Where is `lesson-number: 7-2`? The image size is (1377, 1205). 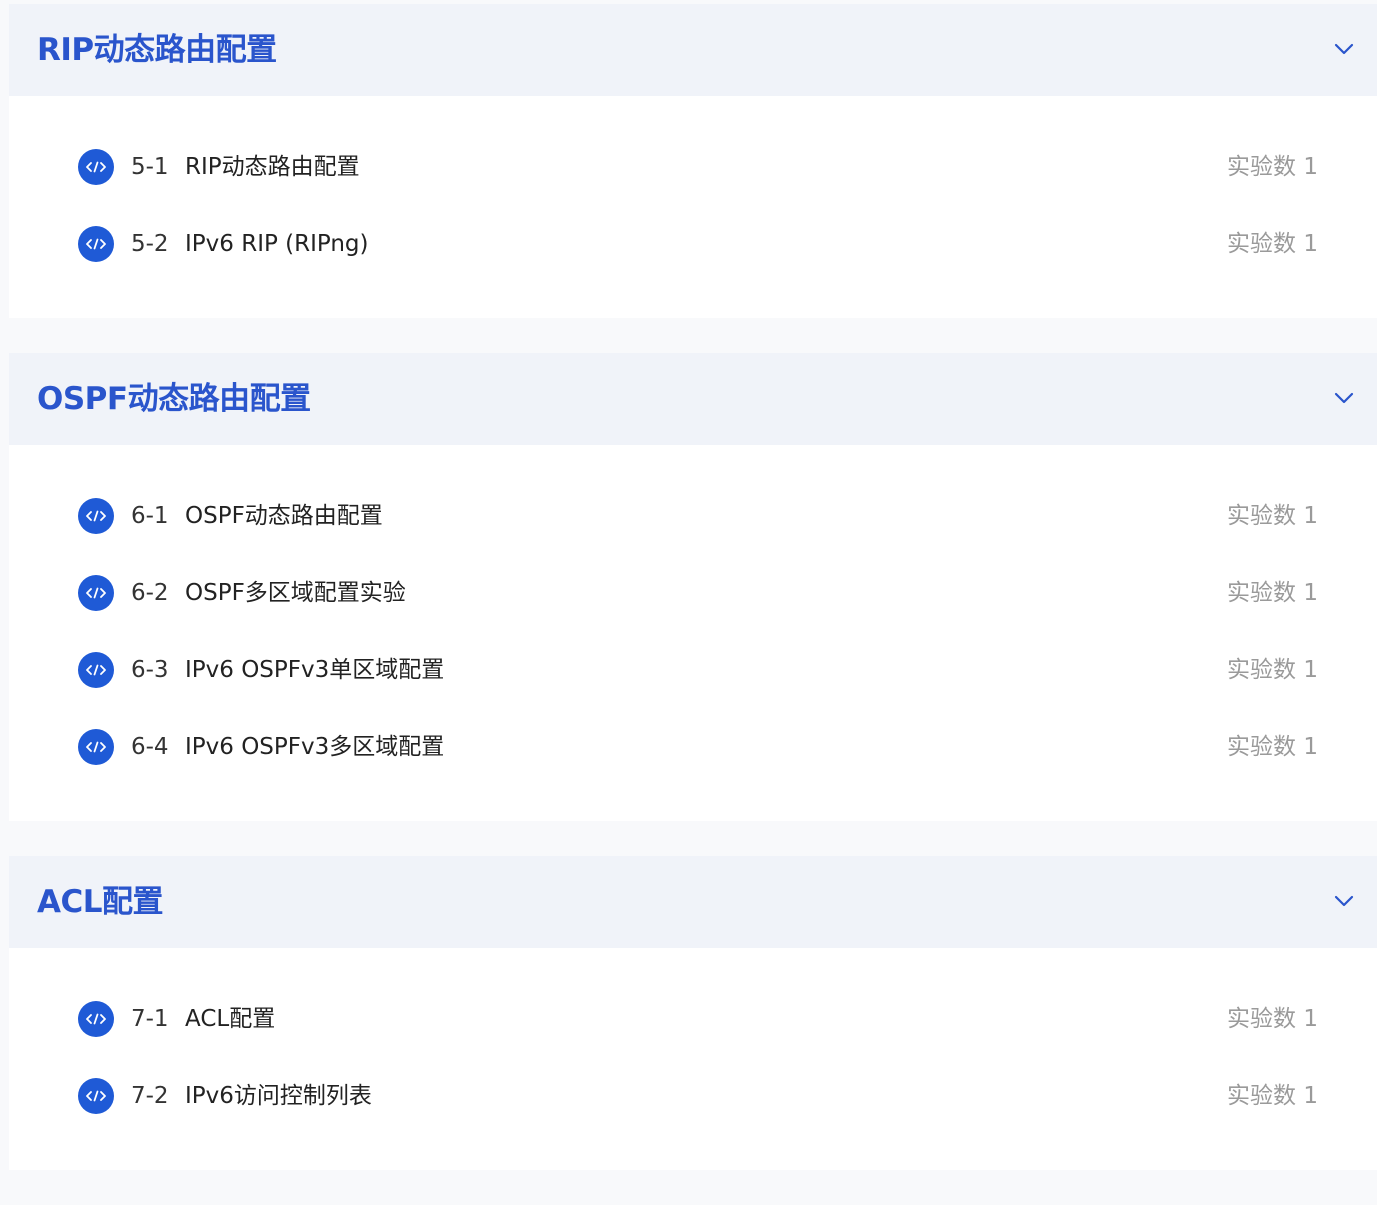
lesson-number: 7-2 is located at coordinates (150, 1096).